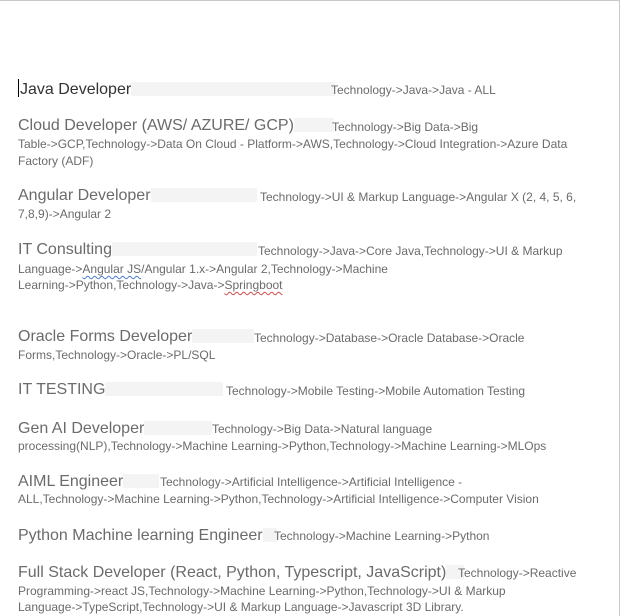  I want to click on job-entry-it-consulting: IT Consulting, so click(137, 250).